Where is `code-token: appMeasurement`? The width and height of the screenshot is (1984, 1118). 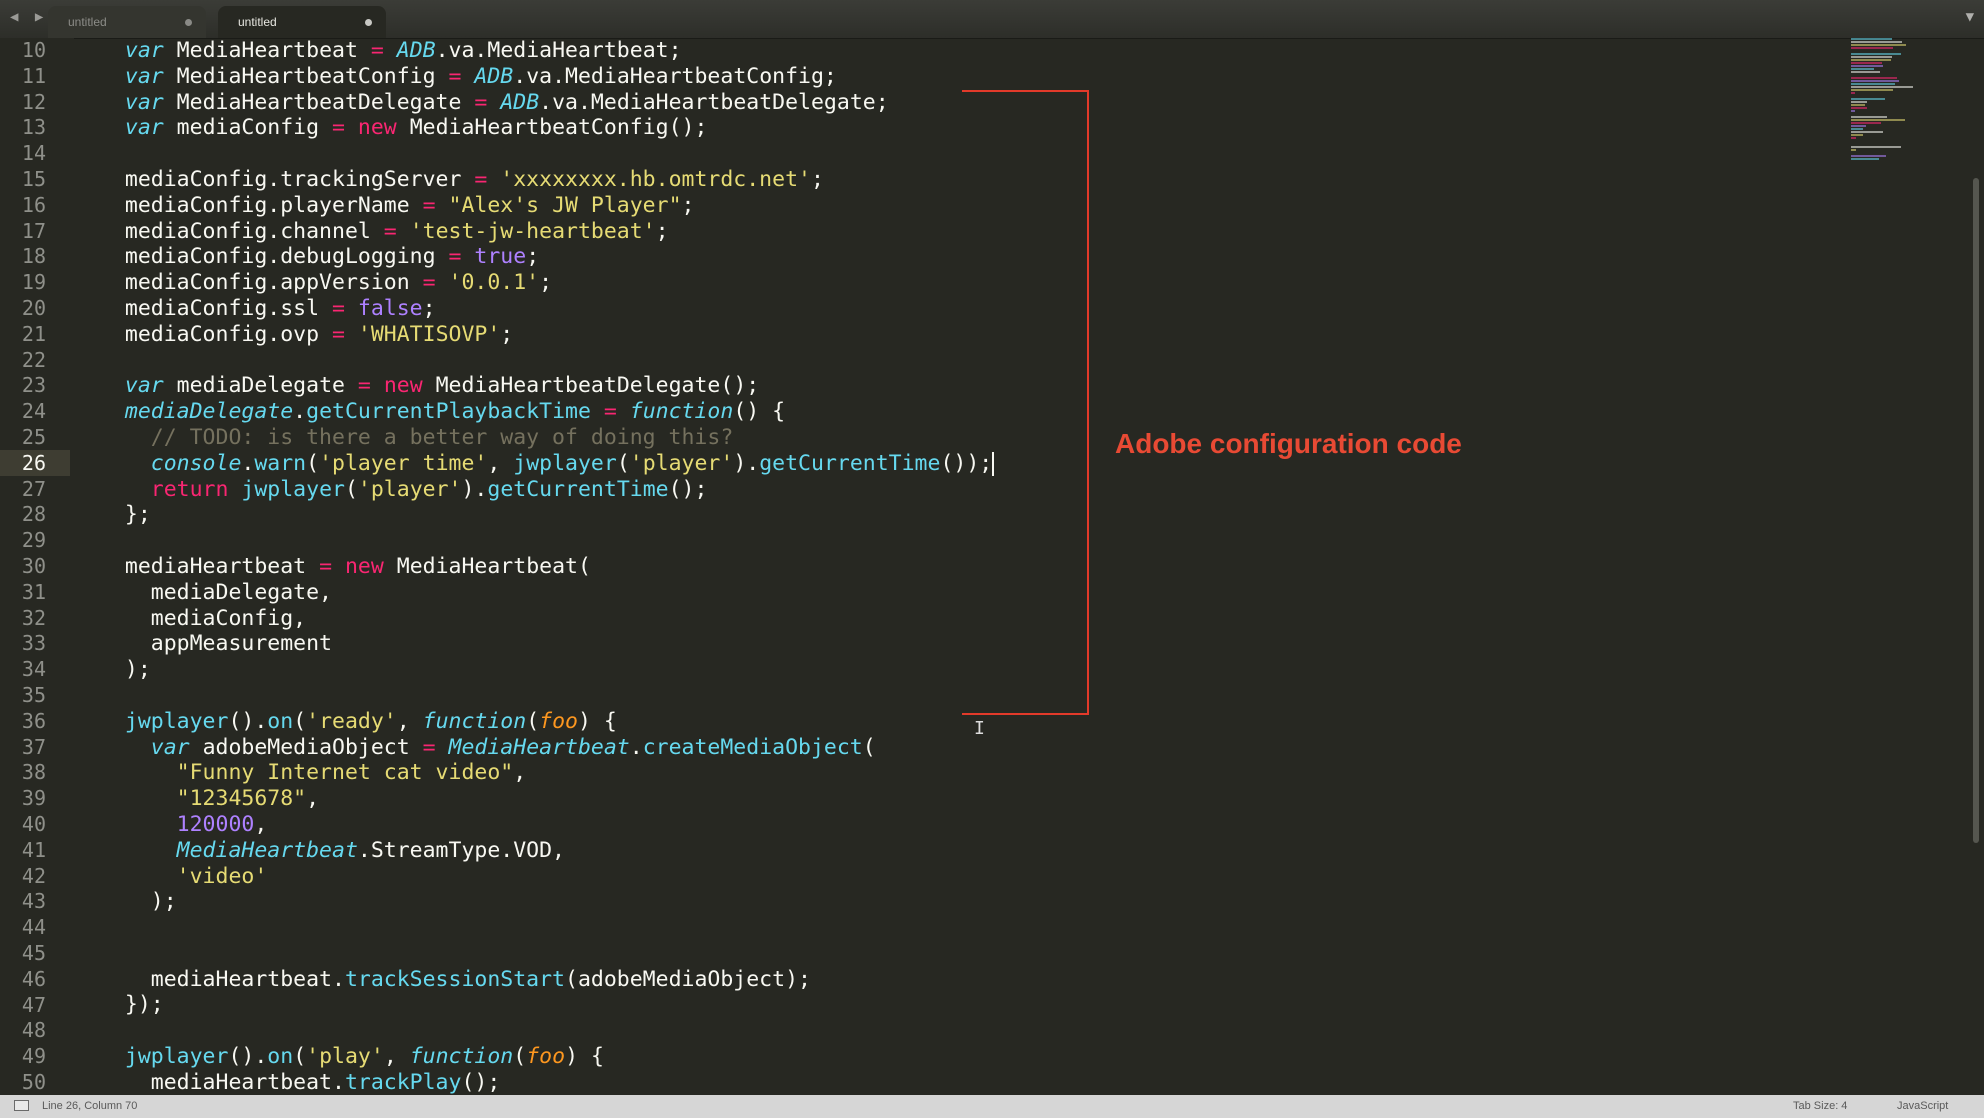 code-token: appMeasurement is located at coordinates (215, 644).